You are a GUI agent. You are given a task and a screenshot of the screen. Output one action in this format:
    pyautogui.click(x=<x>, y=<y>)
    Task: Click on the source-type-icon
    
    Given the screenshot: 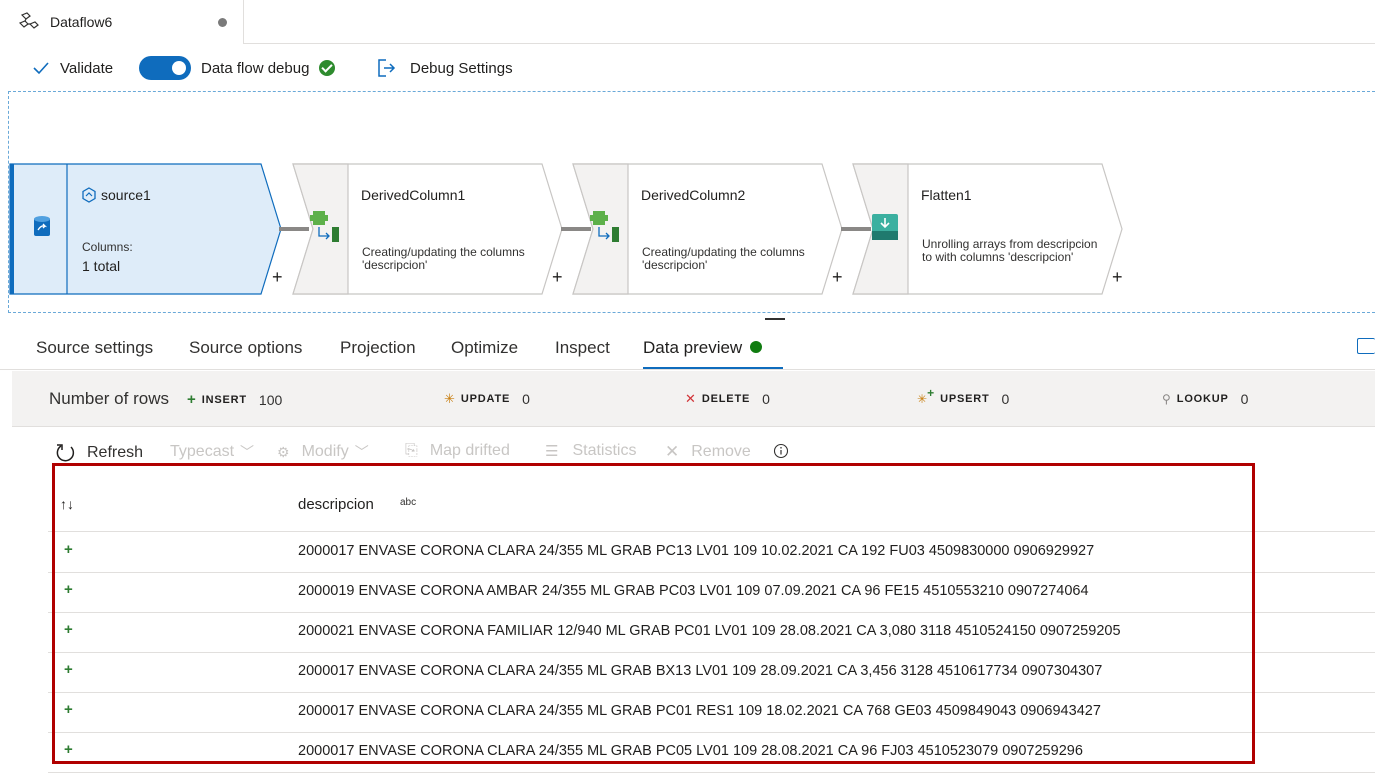 What is the action you would take?
    pyautogui.click(x=89, y=195)
    